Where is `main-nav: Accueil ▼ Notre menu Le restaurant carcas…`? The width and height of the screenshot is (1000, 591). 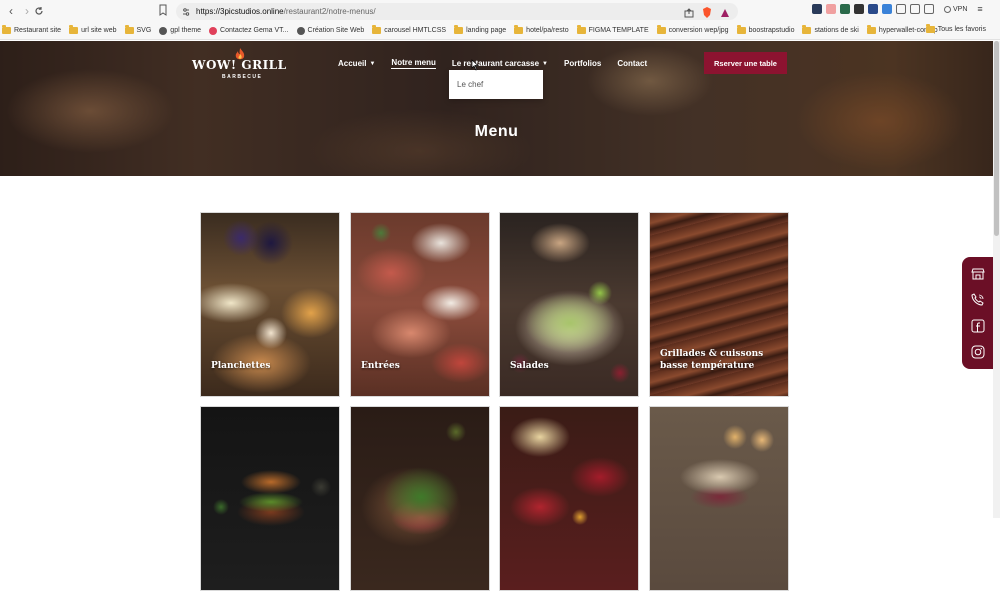 main-nav: Accueil ▼ Notre menu Le restaurant carcas… is located at coordinates (500, 63).